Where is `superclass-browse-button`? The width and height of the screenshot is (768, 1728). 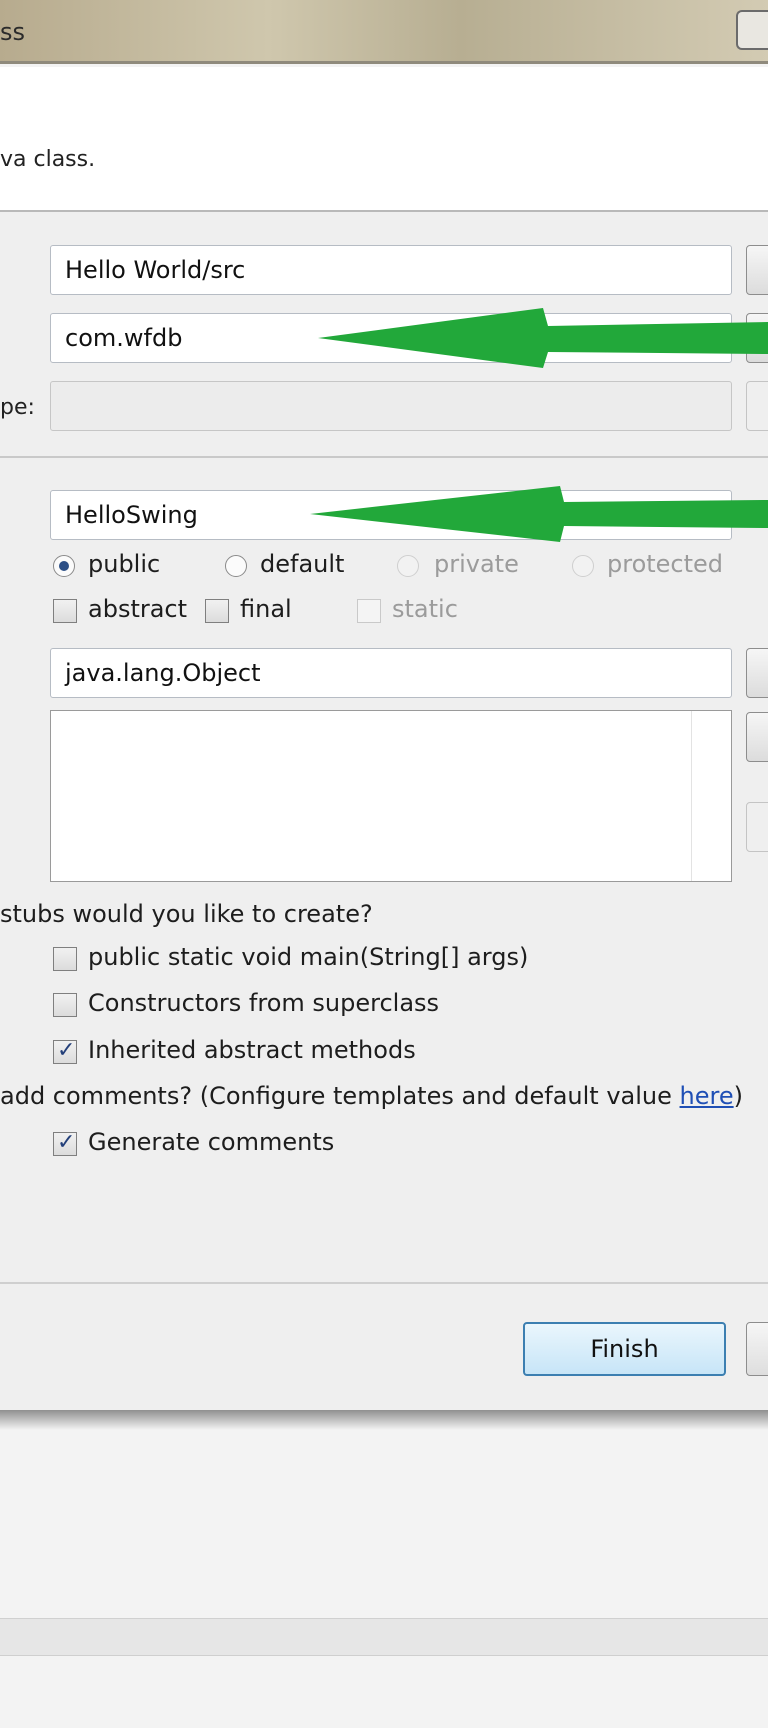 superclass-browse-button is located at coordinates (757, 673).